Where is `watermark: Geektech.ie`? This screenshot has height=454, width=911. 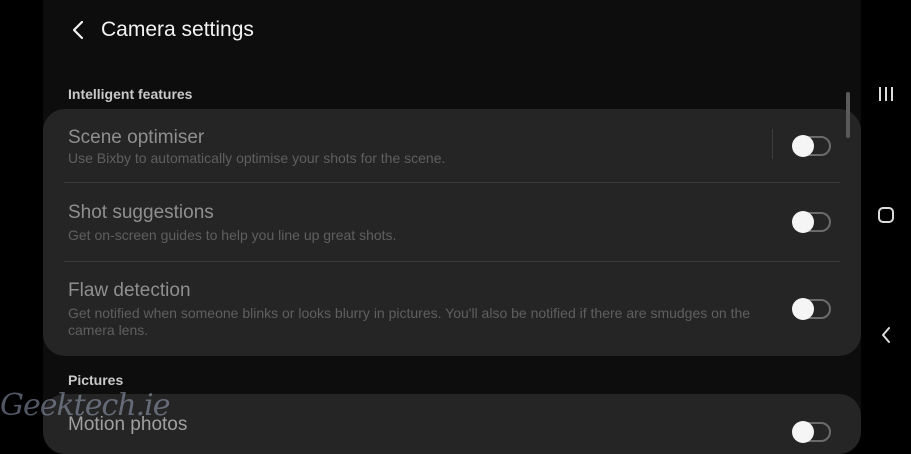 watermark: Geektech.ie is located at coordinates (85, 405).